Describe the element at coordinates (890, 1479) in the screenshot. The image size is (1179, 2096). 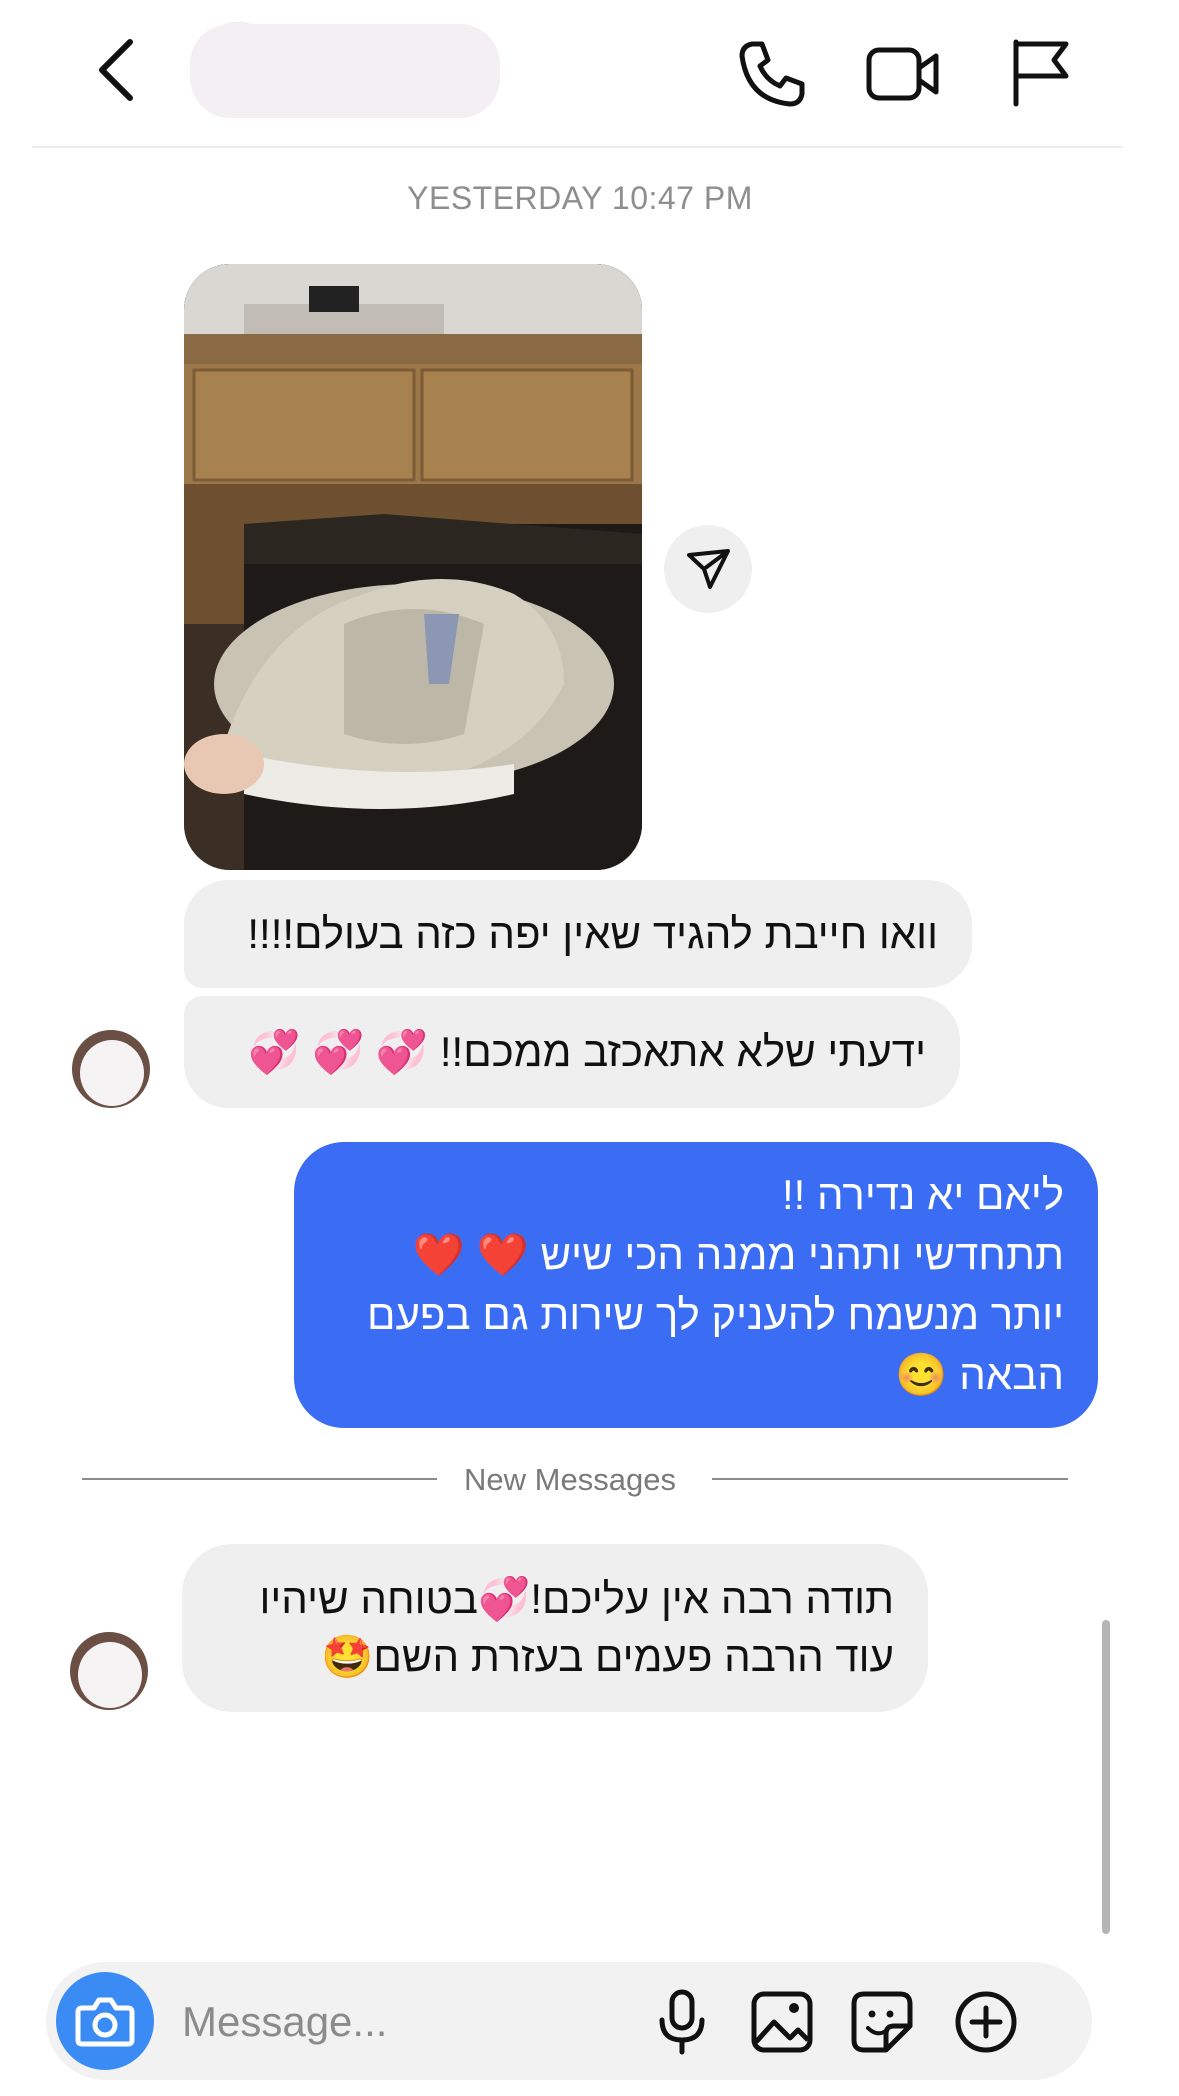
I see `new-messages-line-right` at that location.